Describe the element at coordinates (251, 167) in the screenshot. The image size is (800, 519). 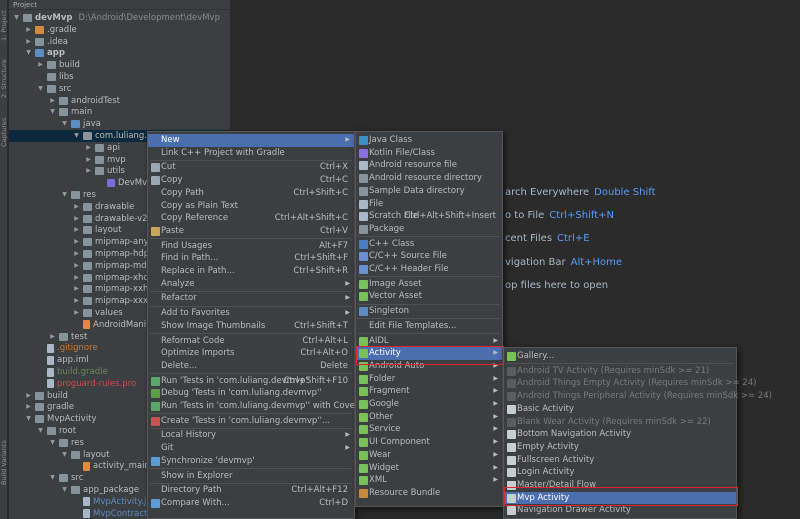
I see `menu-item-cut: Cut Ctrl+X` at that location.